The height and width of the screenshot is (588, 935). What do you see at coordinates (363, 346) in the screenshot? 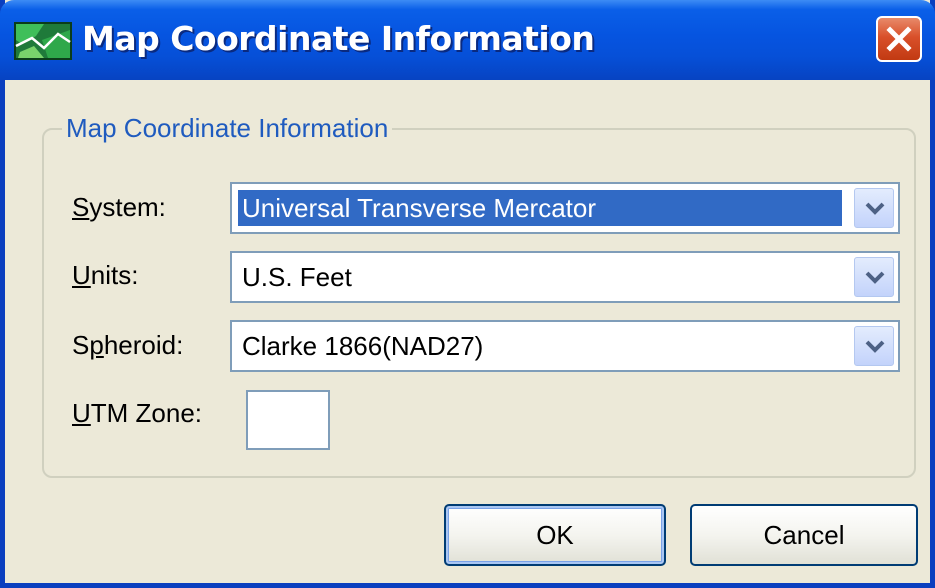
I see `spheroid-select-value: Clarke 1866(NAD27)` at bounding box center [363, 346].